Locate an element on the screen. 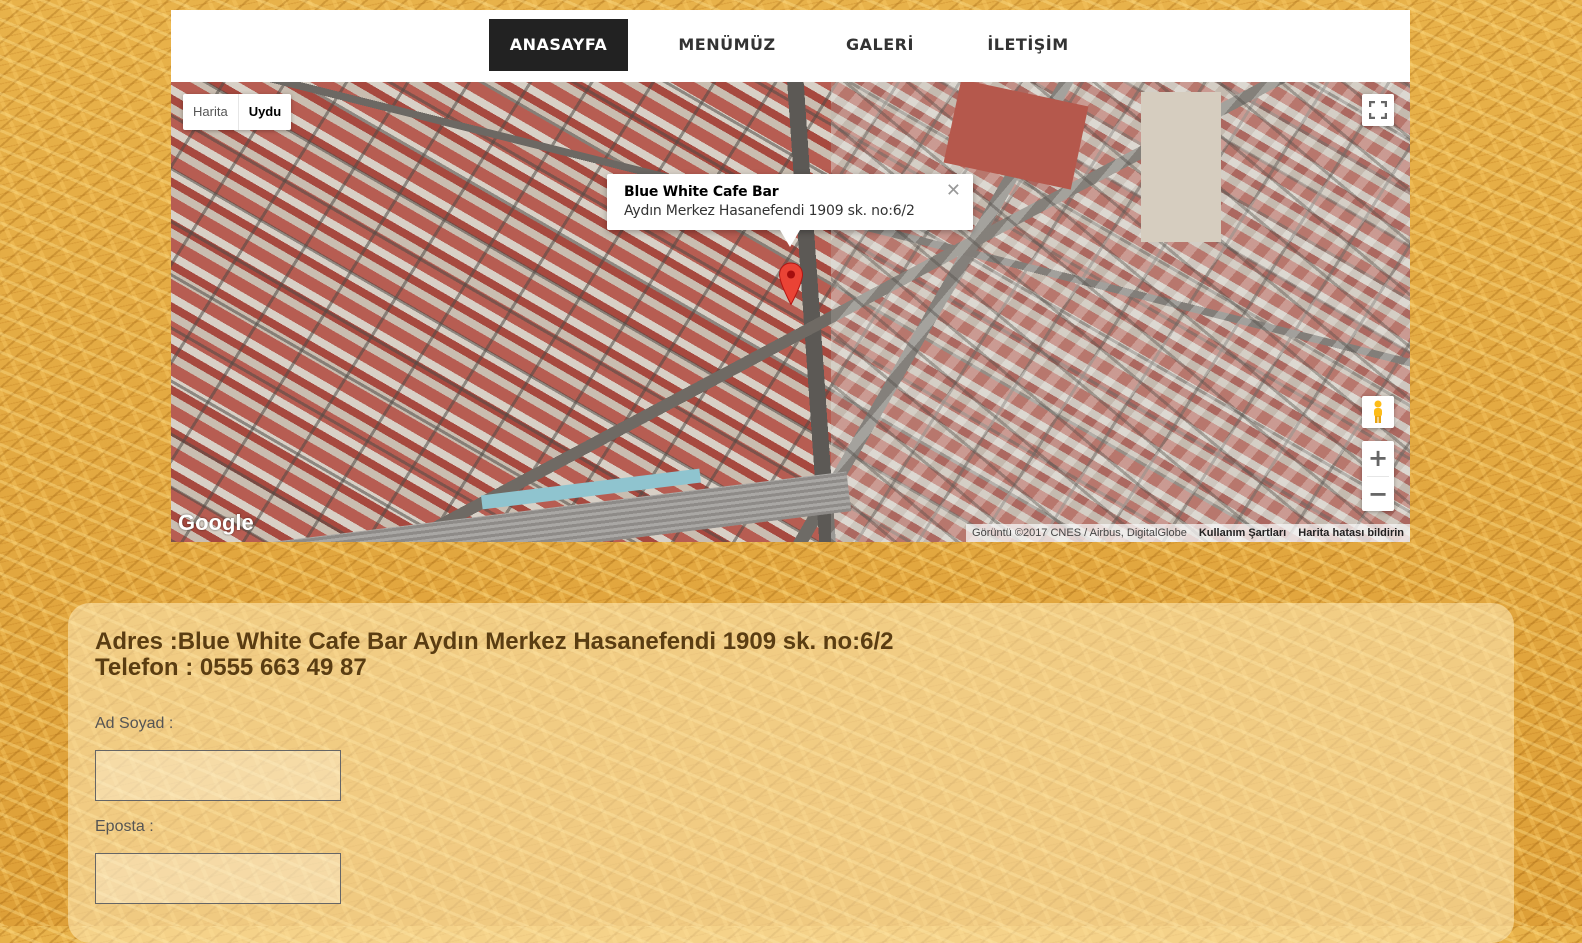  fullscreen-icon is located at coordinates (1378, 110).